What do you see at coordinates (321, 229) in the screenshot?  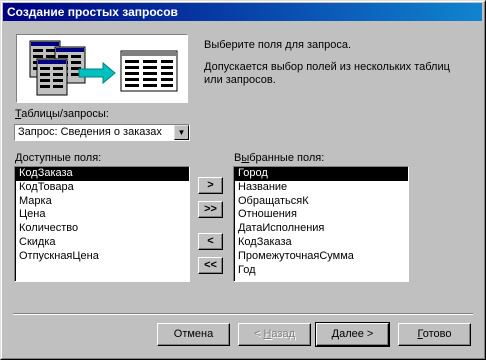 I see `selected-list-item: ДатаИсполнения` at bounding box center [321, 229].